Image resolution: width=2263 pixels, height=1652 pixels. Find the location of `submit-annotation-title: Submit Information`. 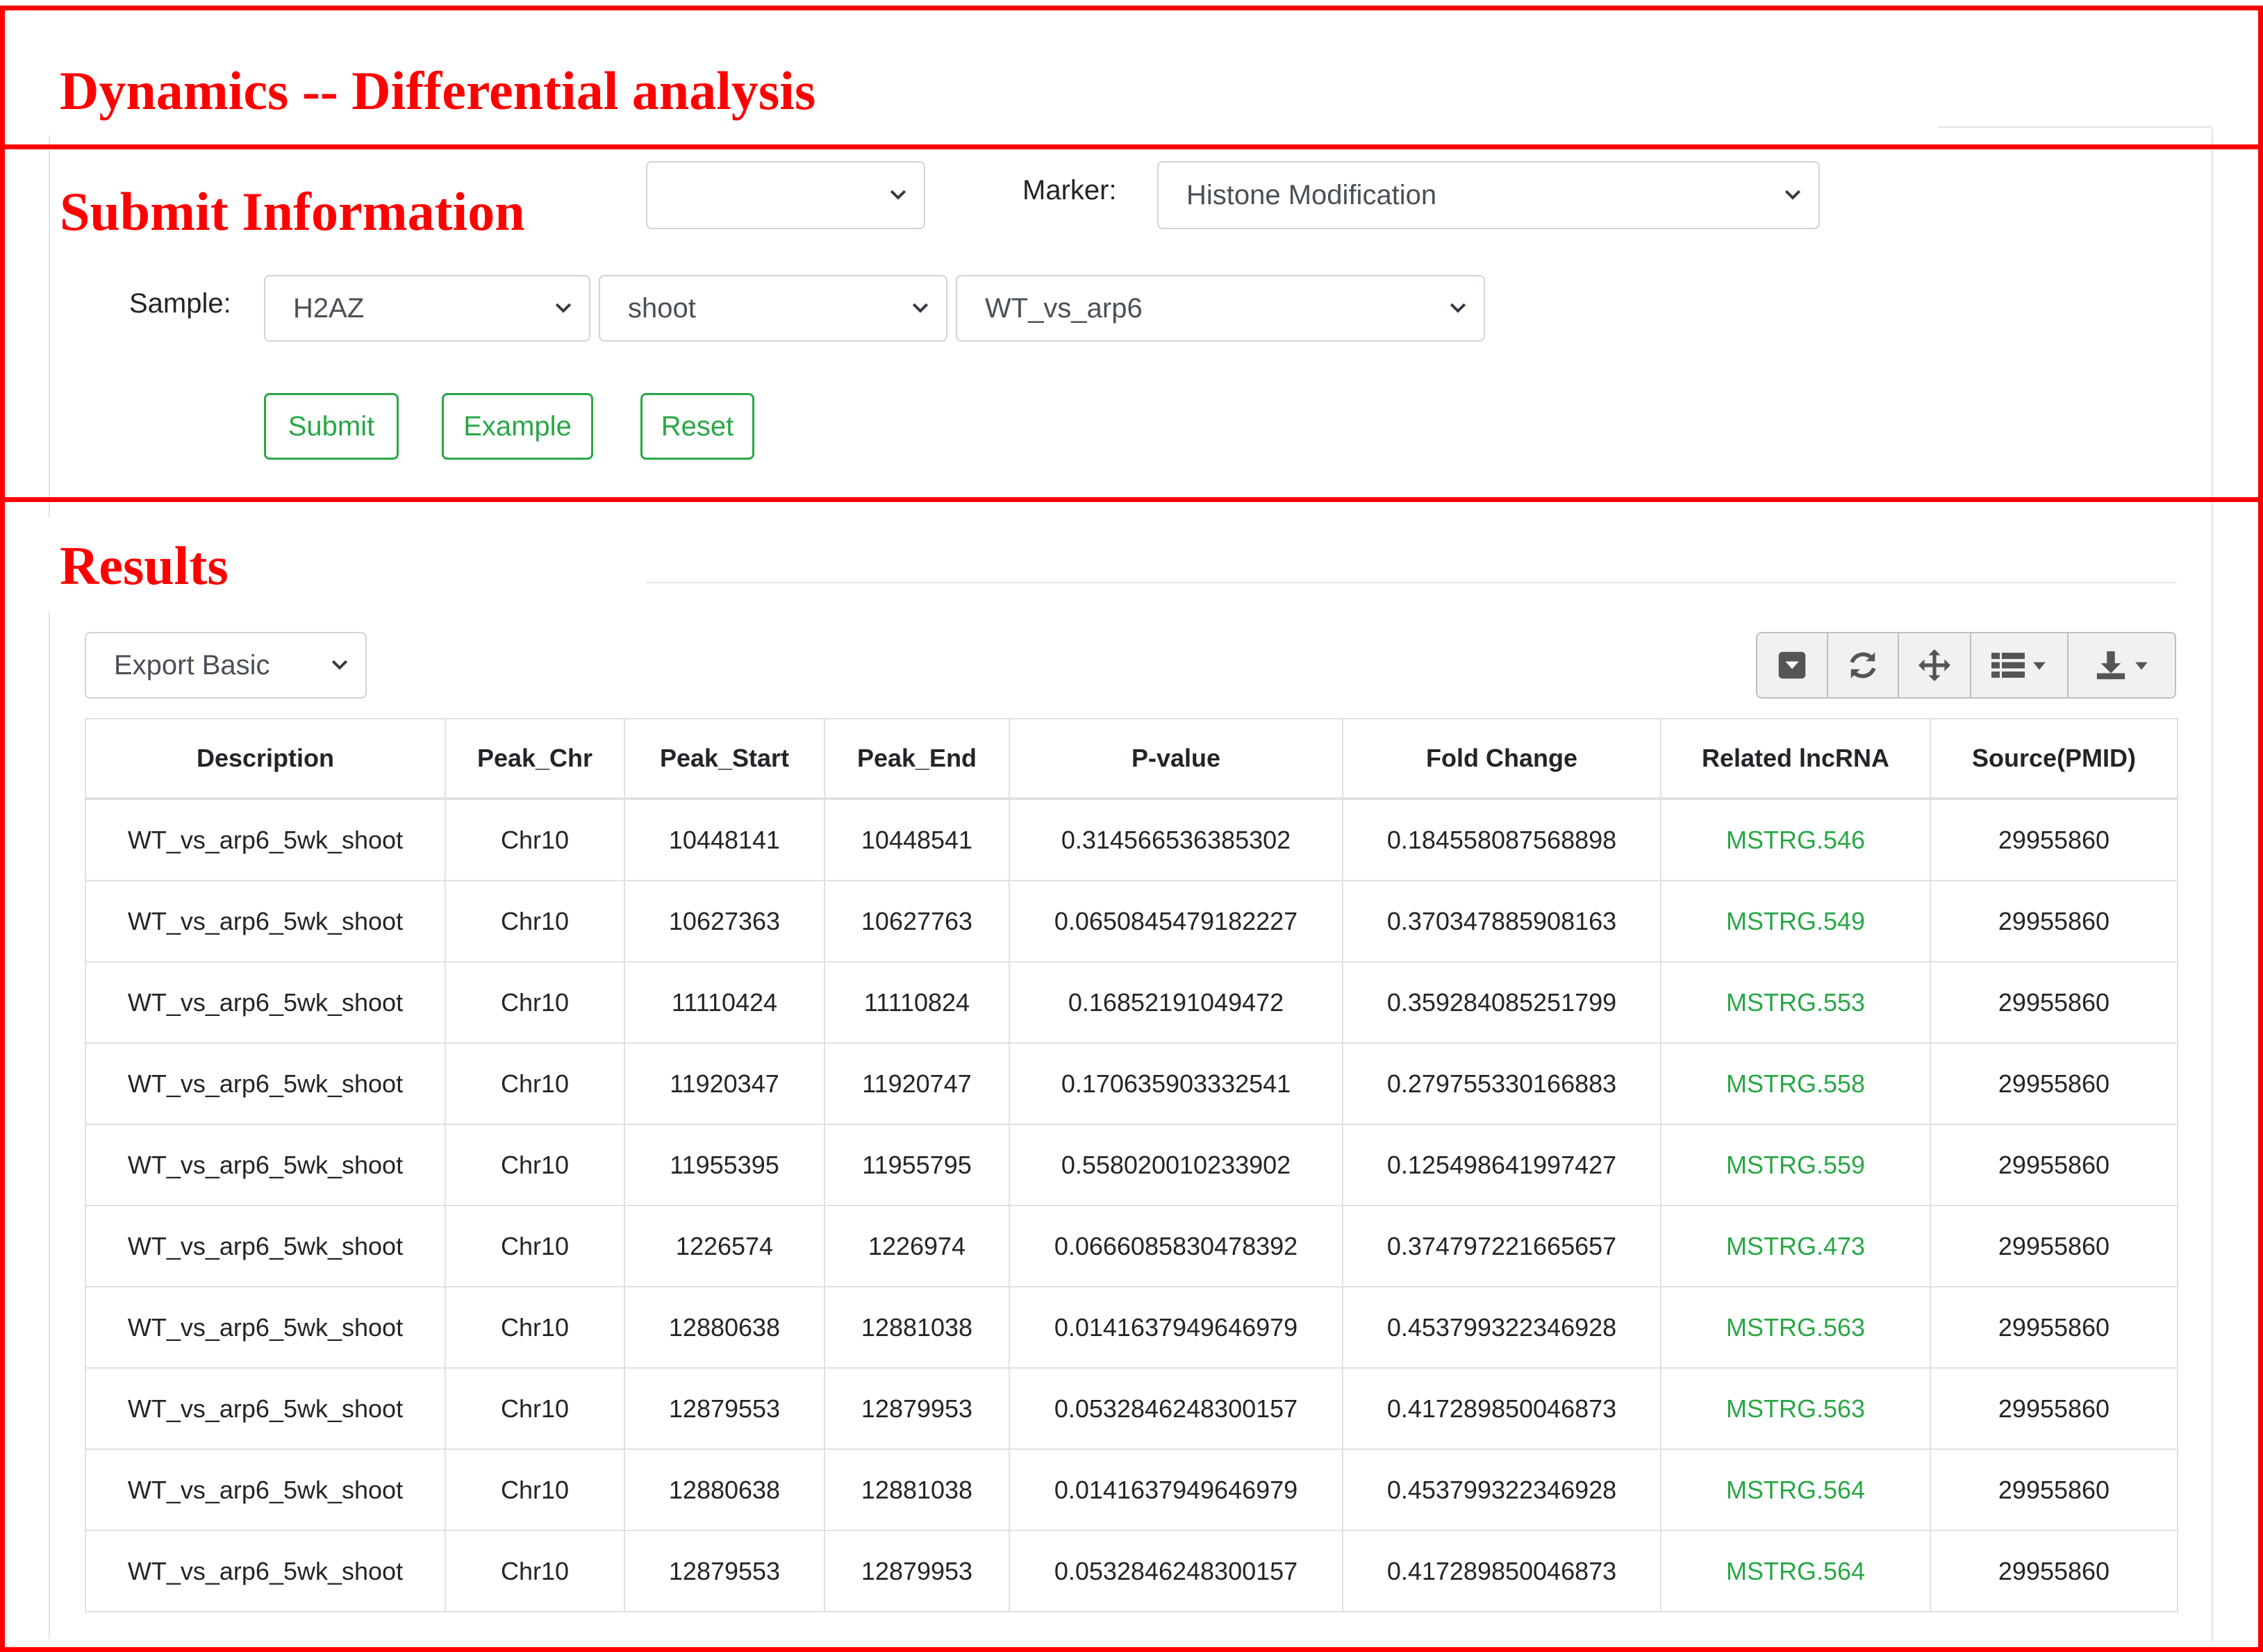

submit-annotation-title: Submit Information is located at coordinates (292, 211).